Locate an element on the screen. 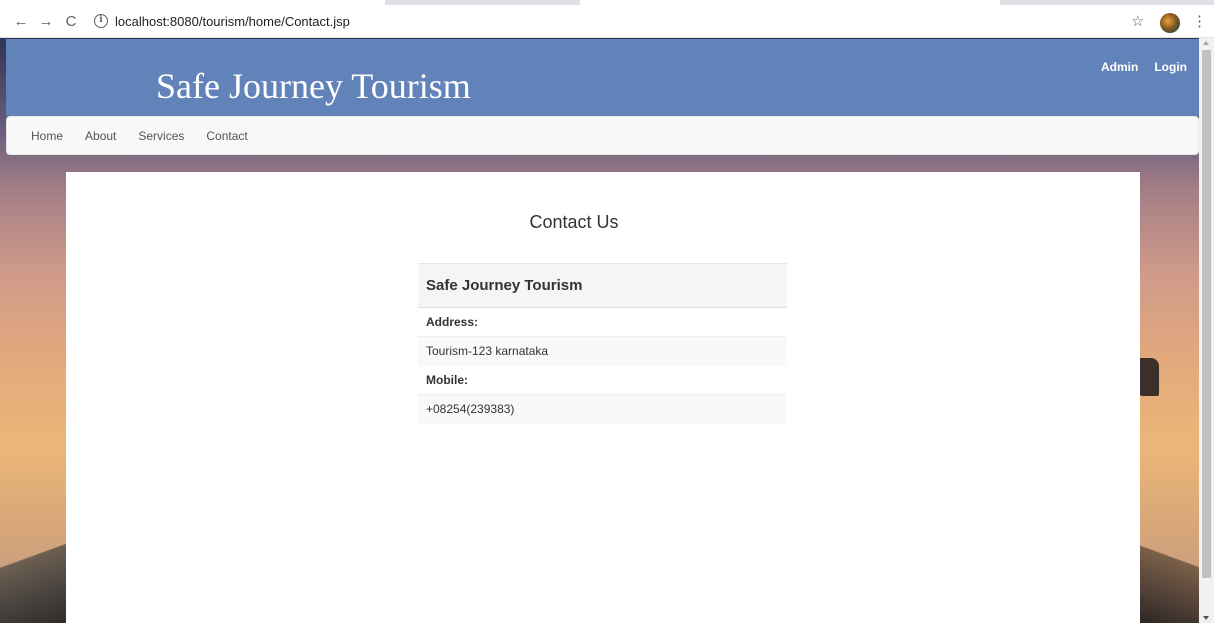 This screenshot has height=623, width=1214. site-header: Safe Journey Tourism Admin Login is located at coordinates (602, 77).